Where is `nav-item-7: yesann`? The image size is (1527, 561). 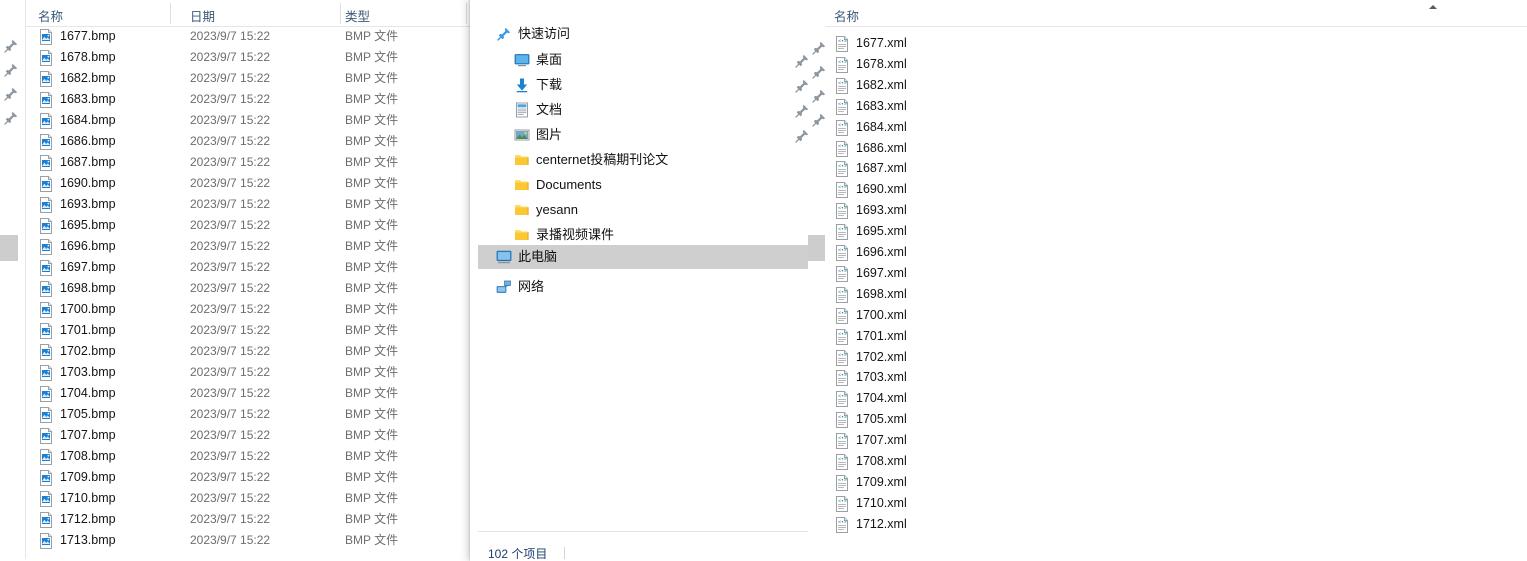 nav-item-7: yesann is located at coordinates (647, 210).